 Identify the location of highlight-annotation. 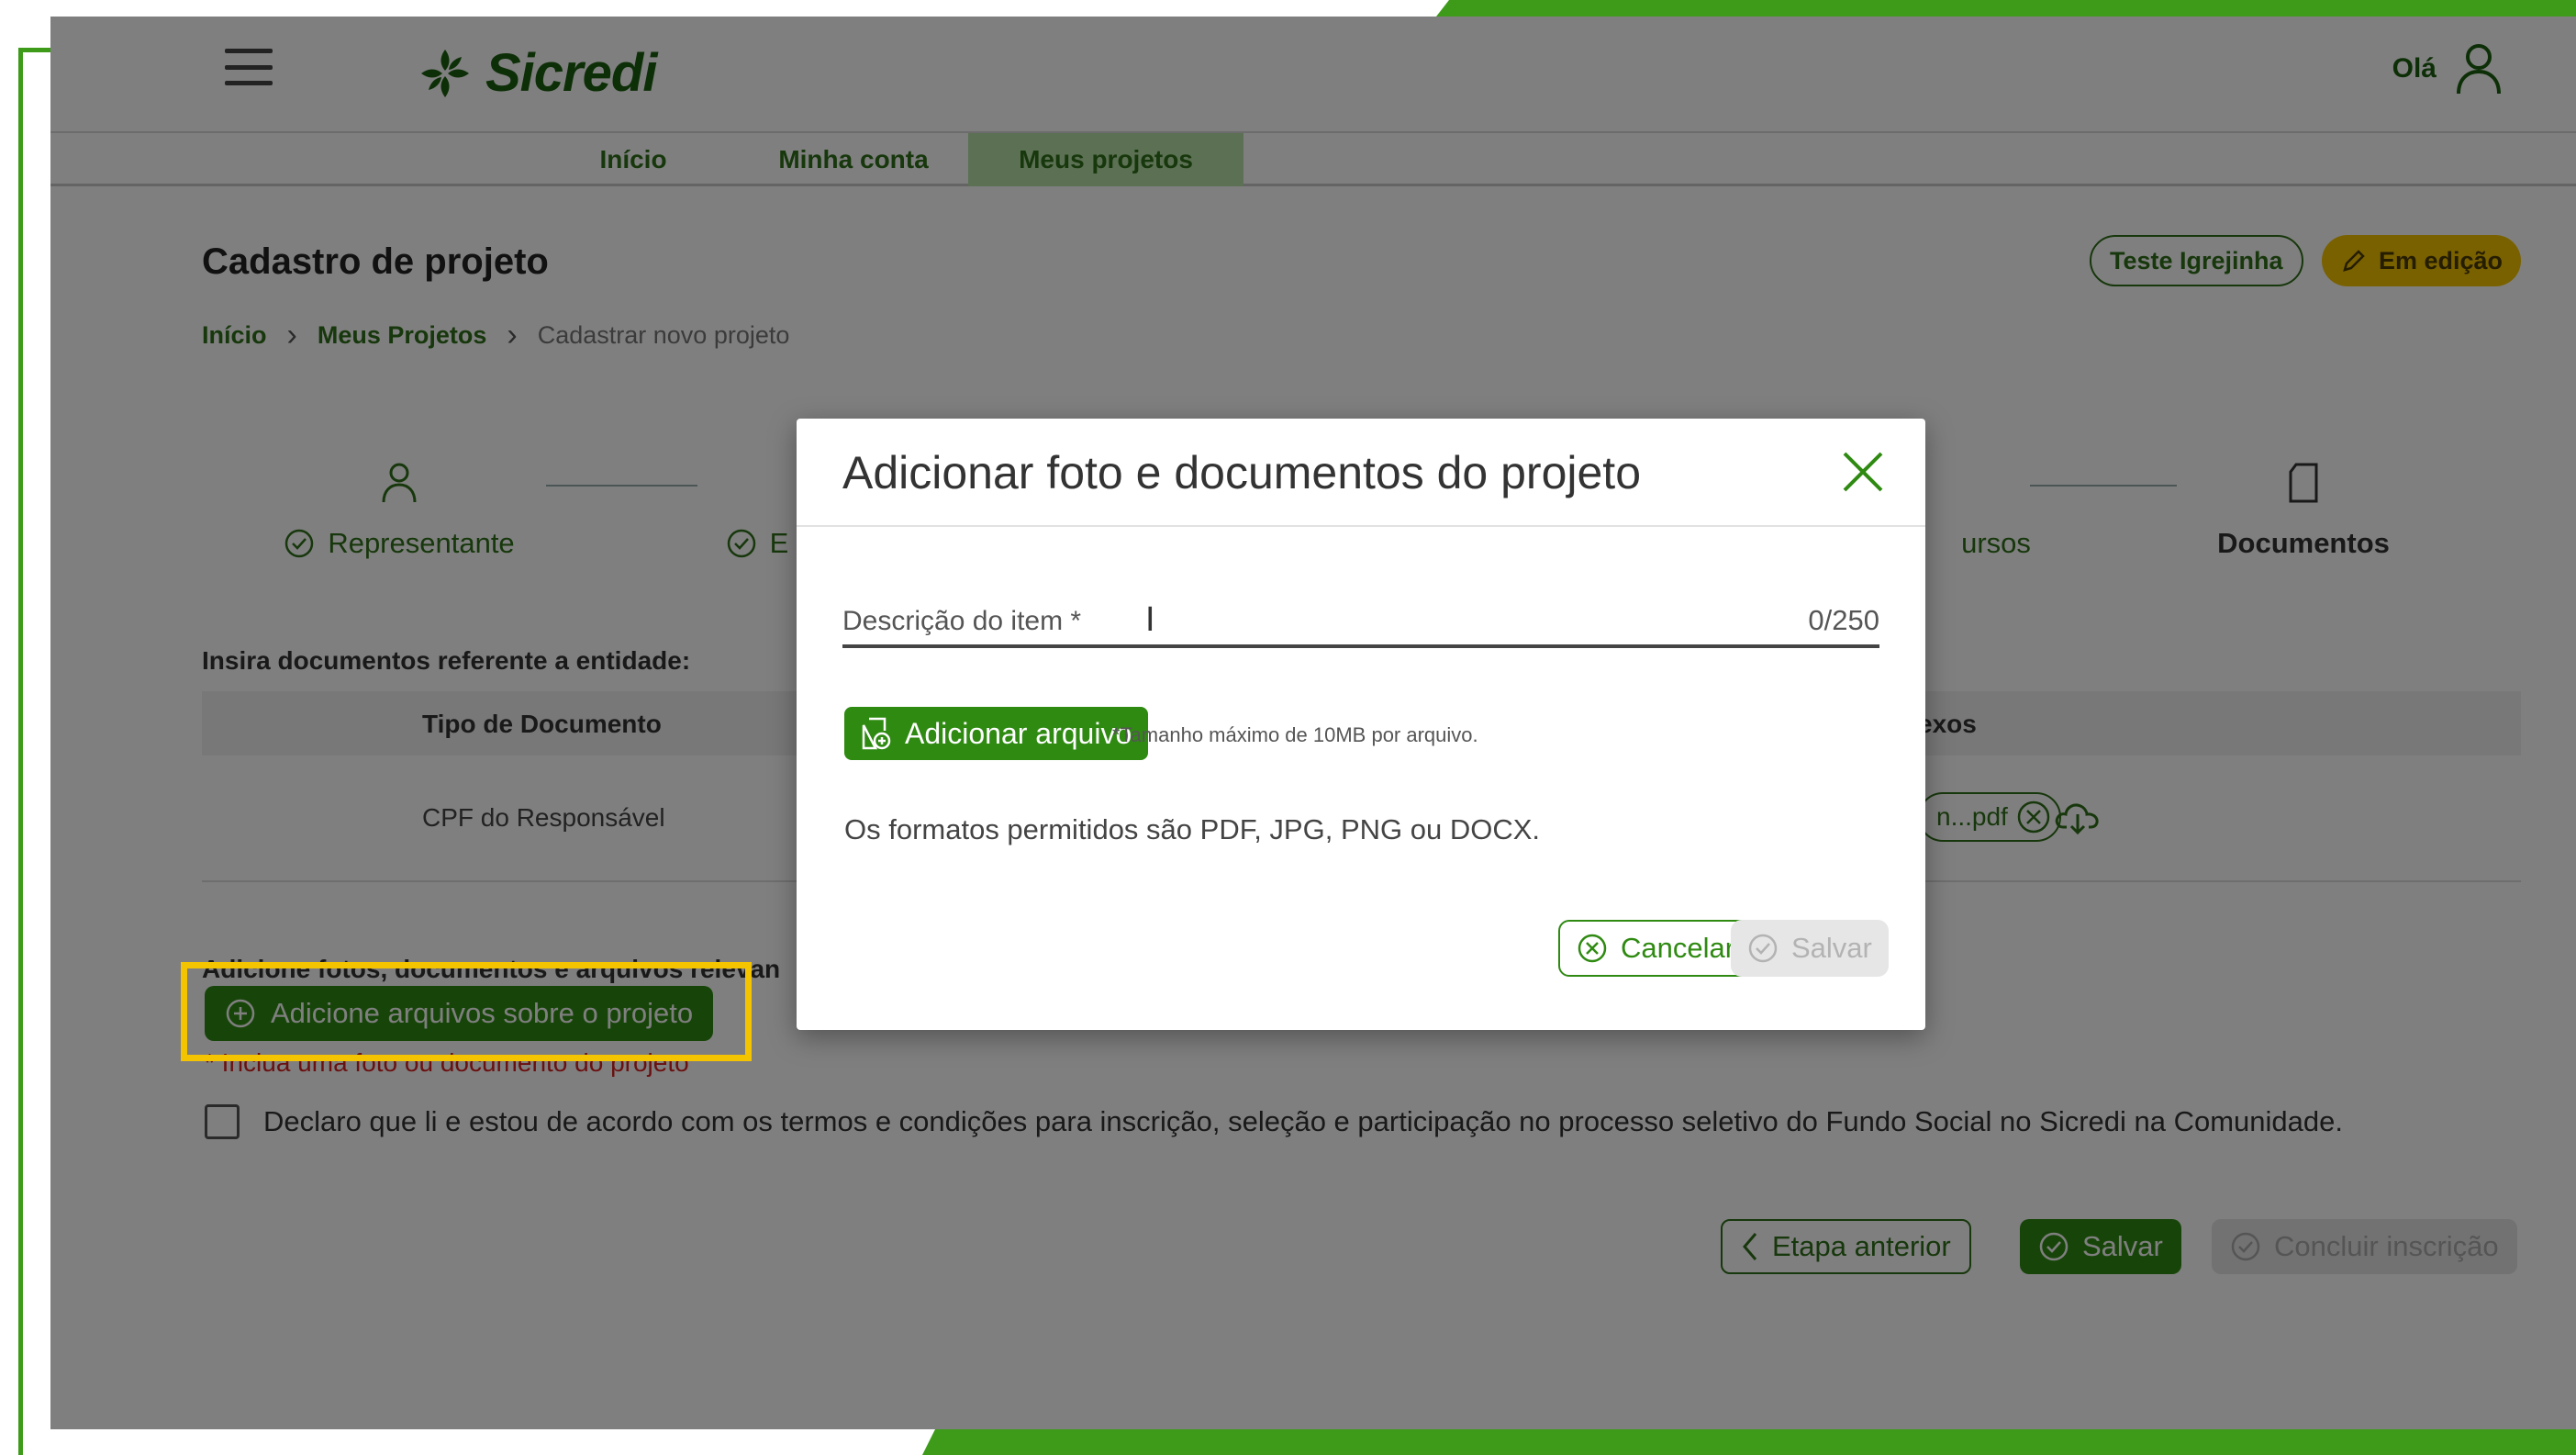
(466, 1011).